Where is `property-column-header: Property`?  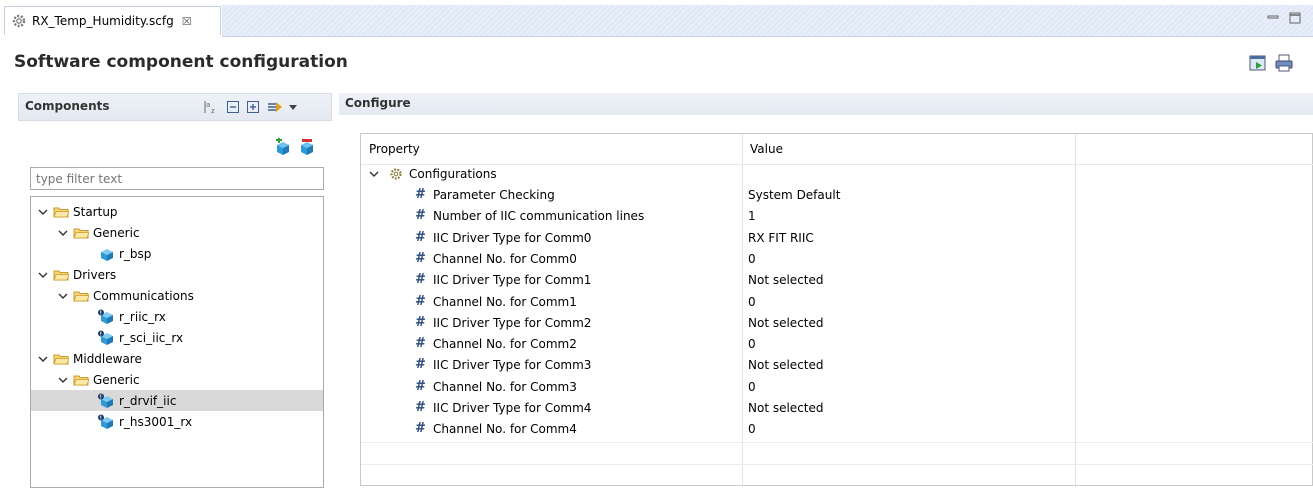
property-column-header: Property is located at coordinates (394, 149).